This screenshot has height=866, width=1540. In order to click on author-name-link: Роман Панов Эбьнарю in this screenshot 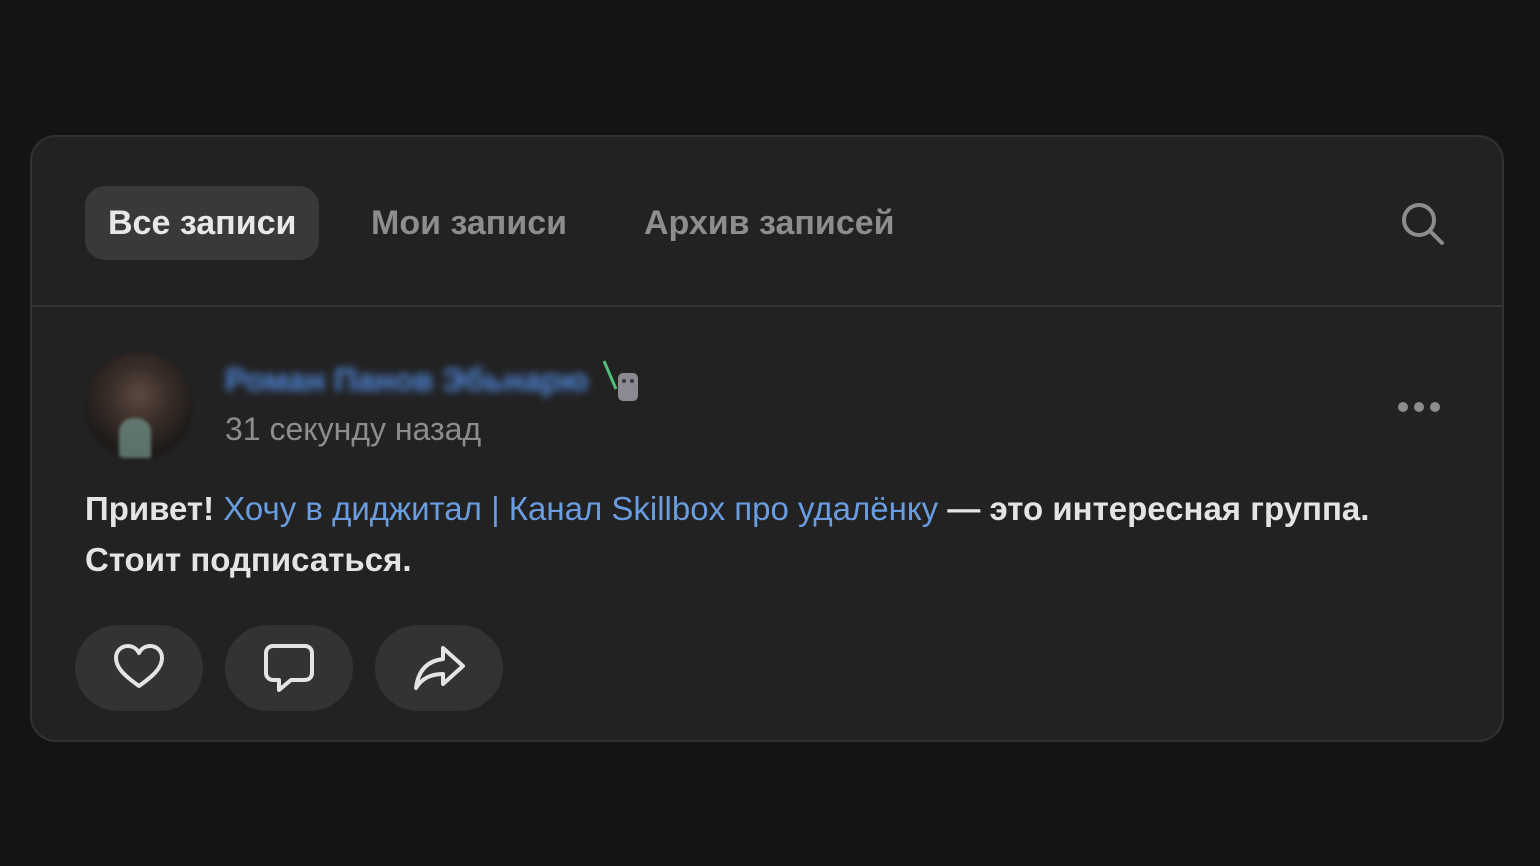, I will do `click(406, 380)`.